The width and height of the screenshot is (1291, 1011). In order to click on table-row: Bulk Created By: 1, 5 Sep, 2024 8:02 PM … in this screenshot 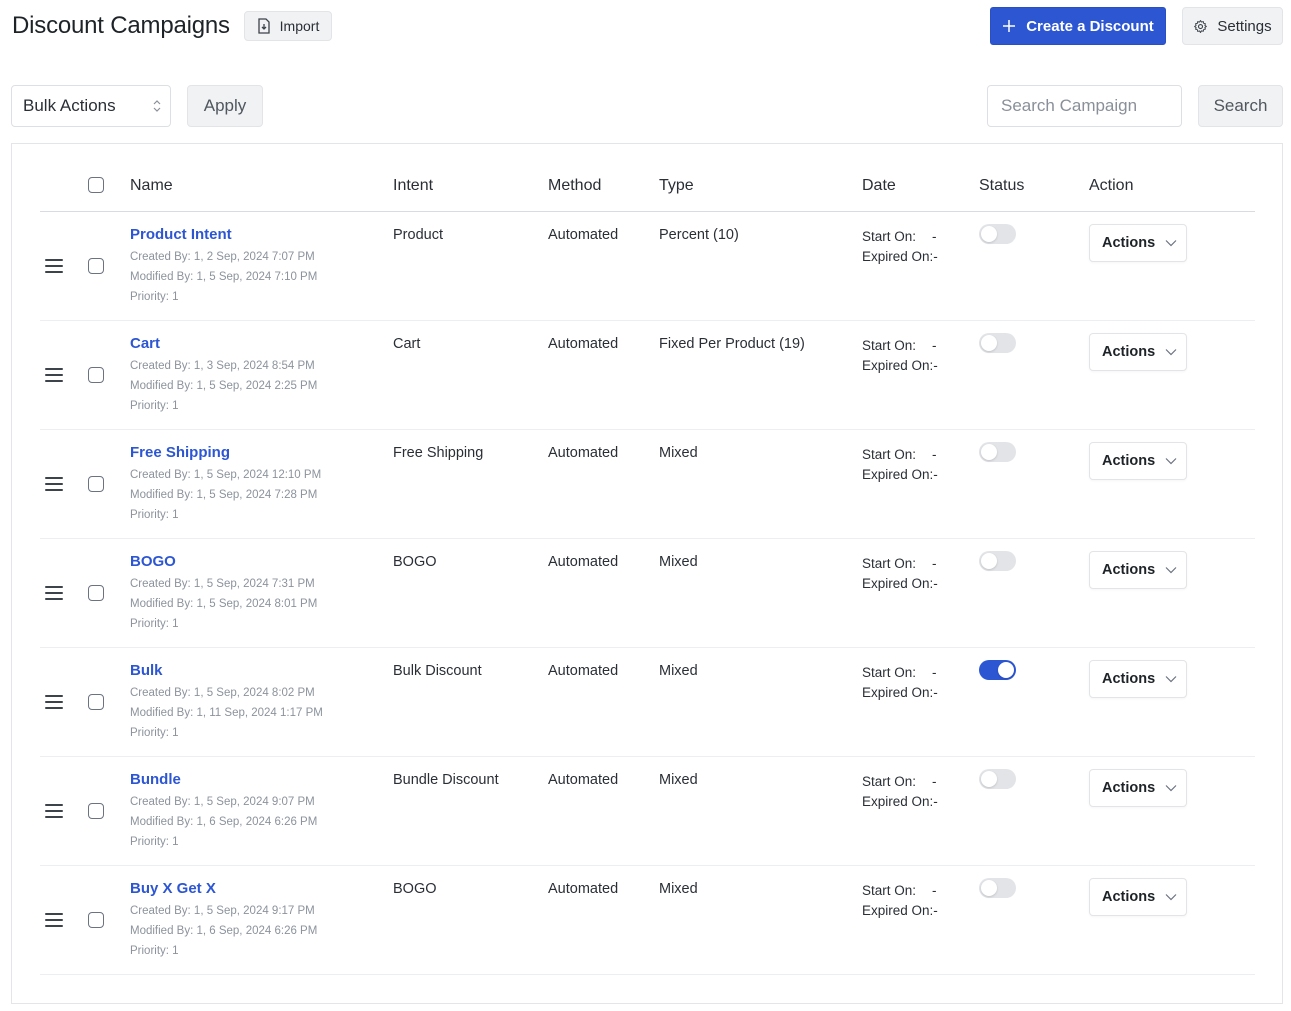, I will do `click(647, 702)`.